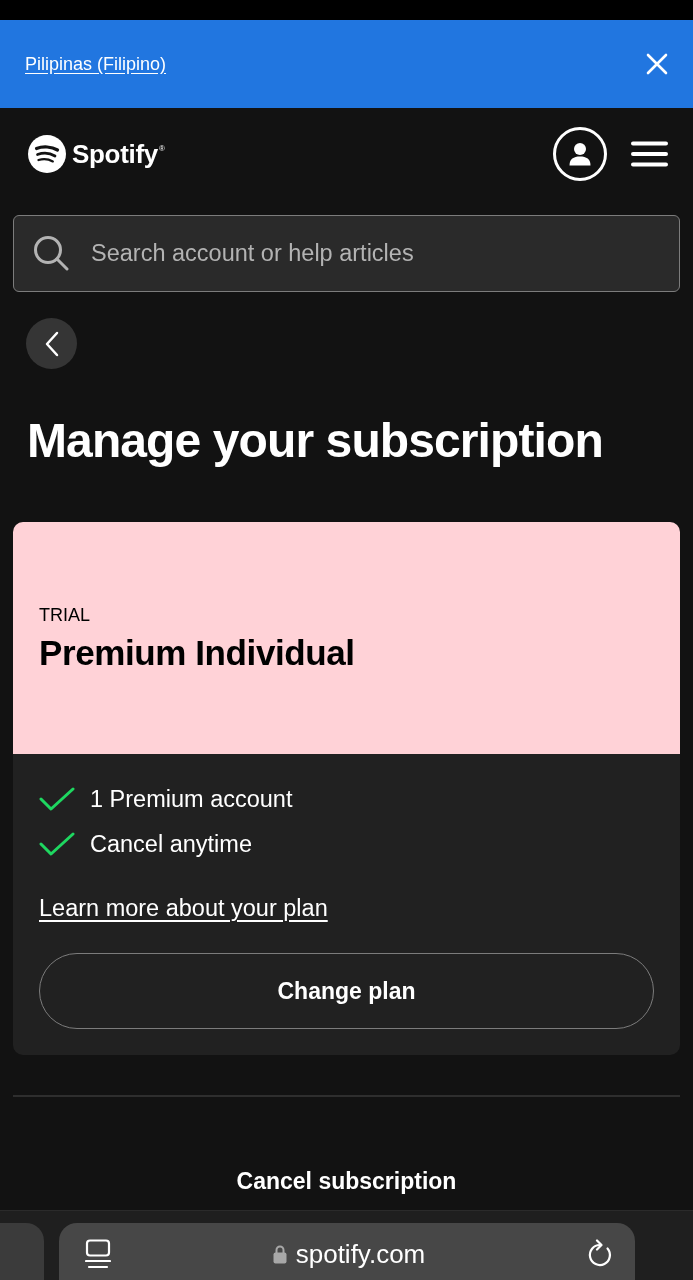 Image resolution: width=693 pixels, height=1280 pixels. Describe the element at coordinates (171, 844) in the screenshot. I see `feature-text: Cancel anytime` at that location.